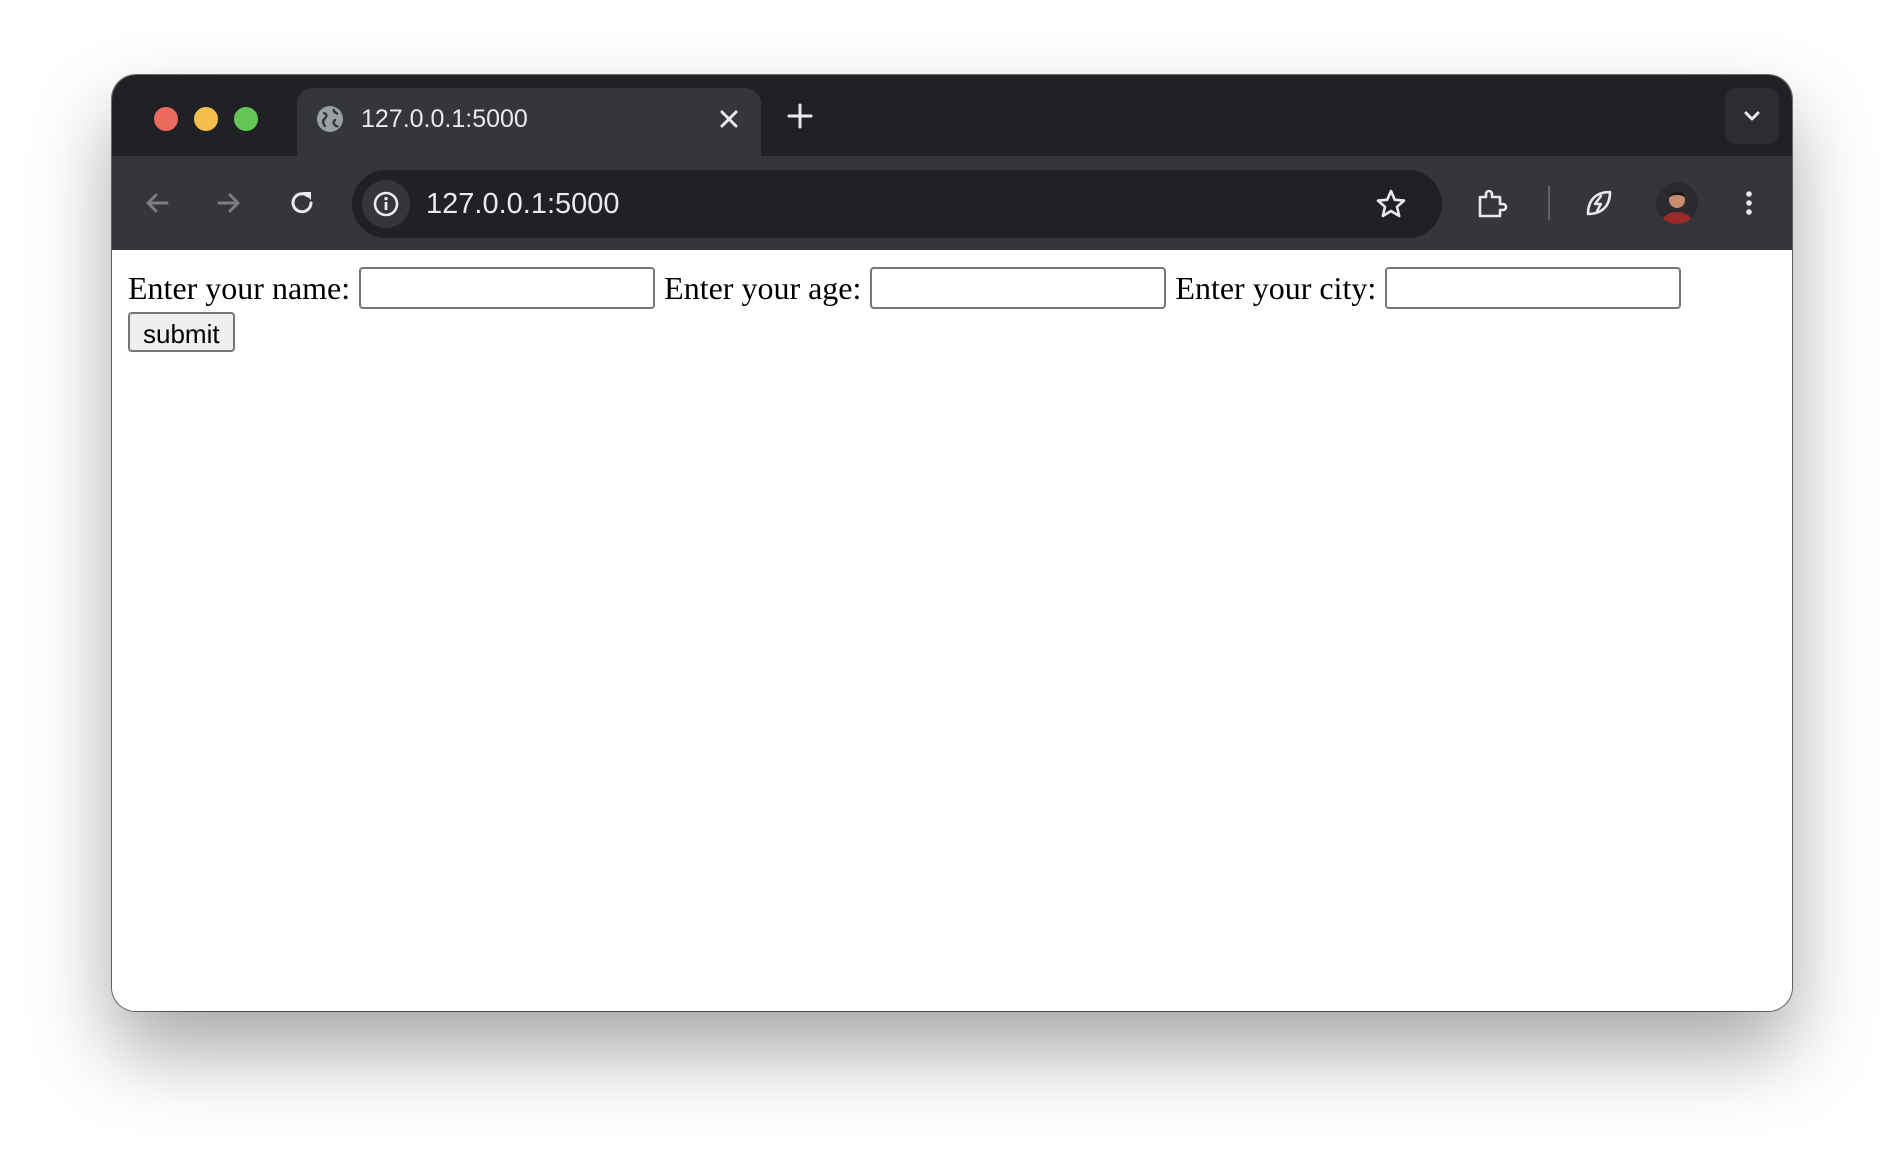 The height and width of the screenshot is (1160, 1904). What do you see at coordinates (1549, 203) in the screenshot?
I see `toolbar-divider` at bounding box center [1549, 203].